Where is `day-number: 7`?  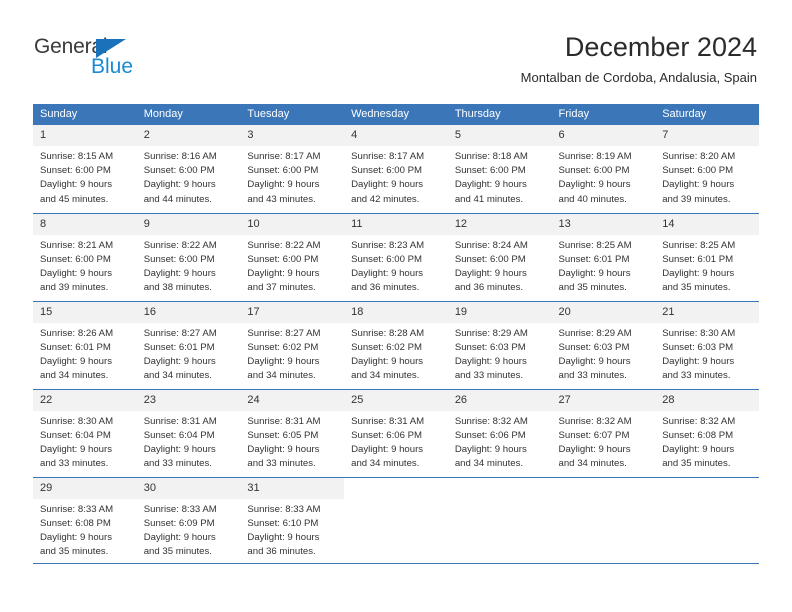
day-number: 7 is located at coordinates (707, 135).